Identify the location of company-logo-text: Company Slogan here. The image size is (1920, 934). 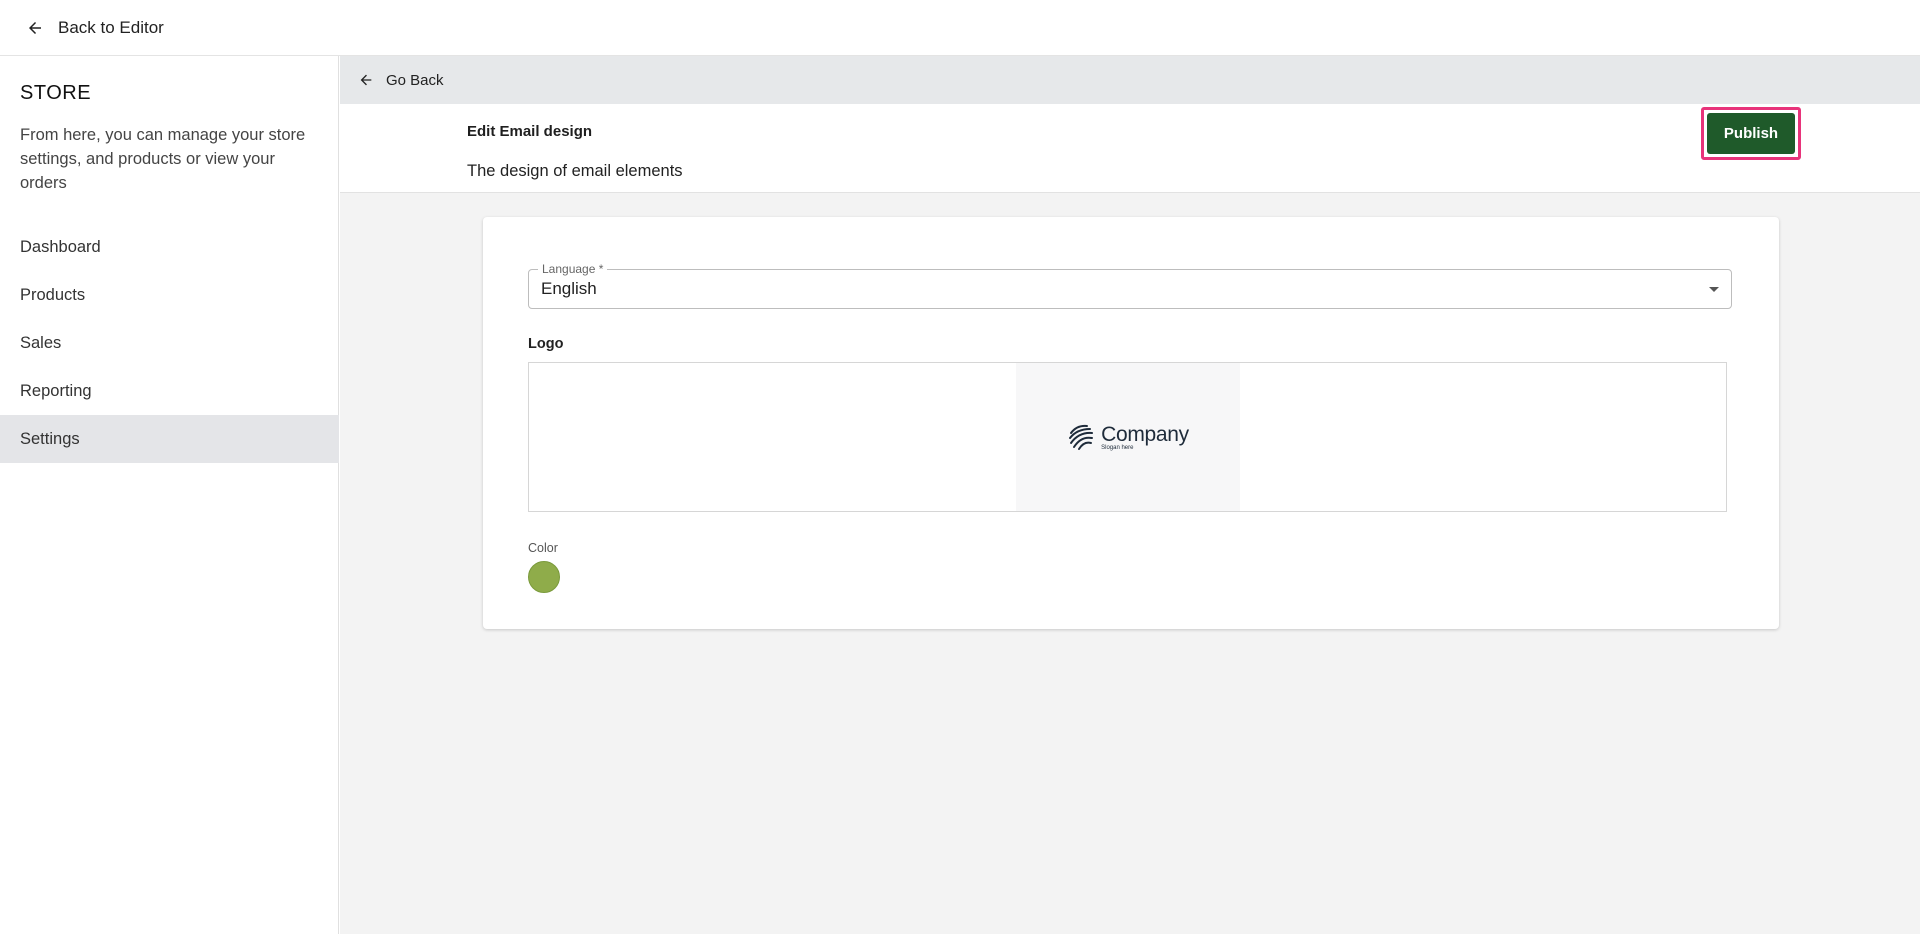
(1145, 437).